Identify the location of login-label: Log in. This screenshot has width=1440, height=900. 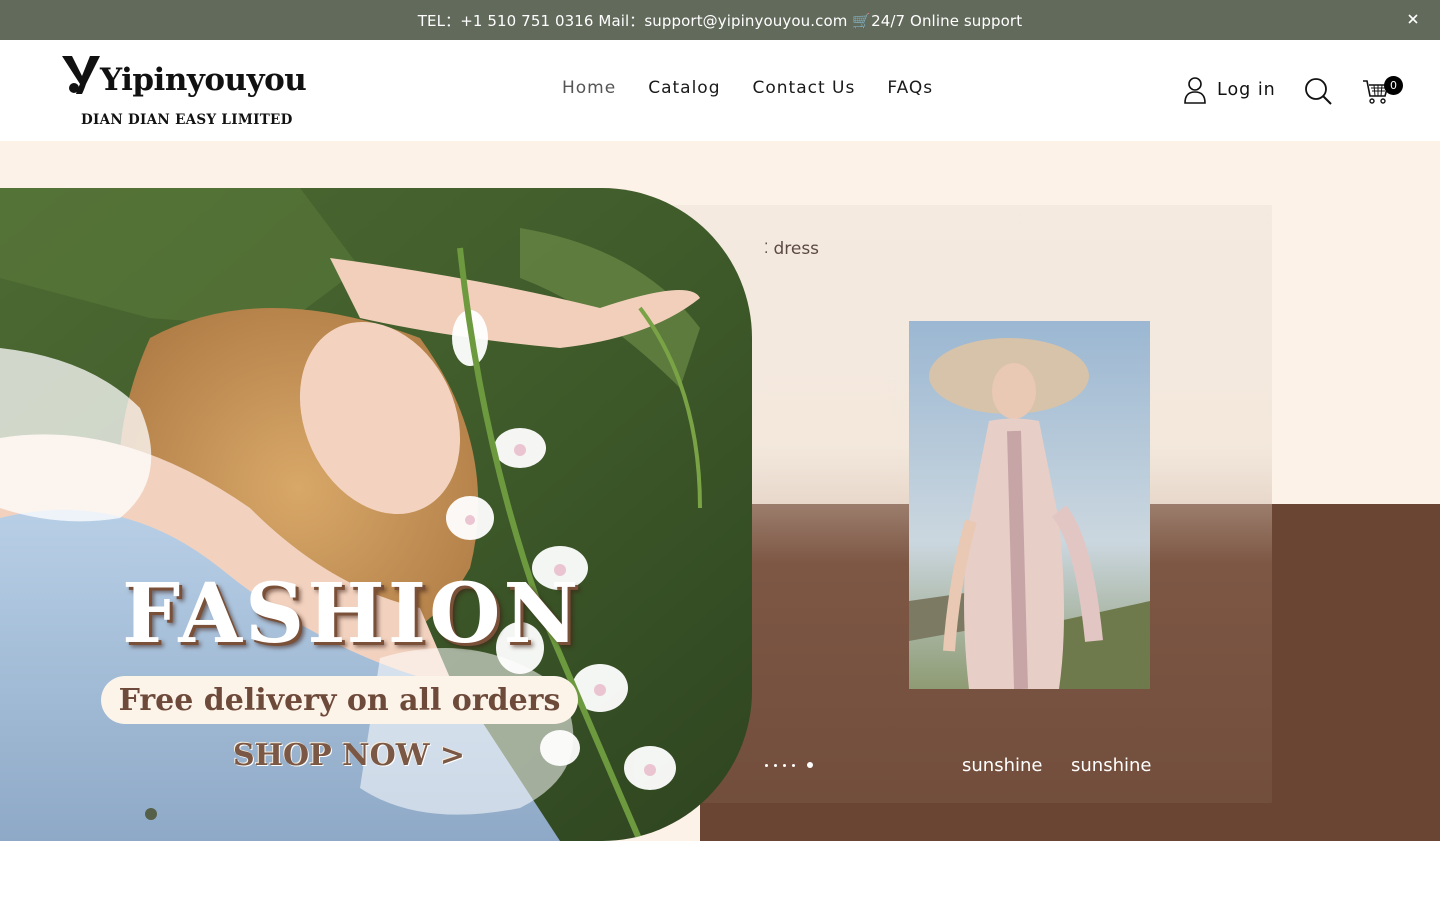
(1246, 90).